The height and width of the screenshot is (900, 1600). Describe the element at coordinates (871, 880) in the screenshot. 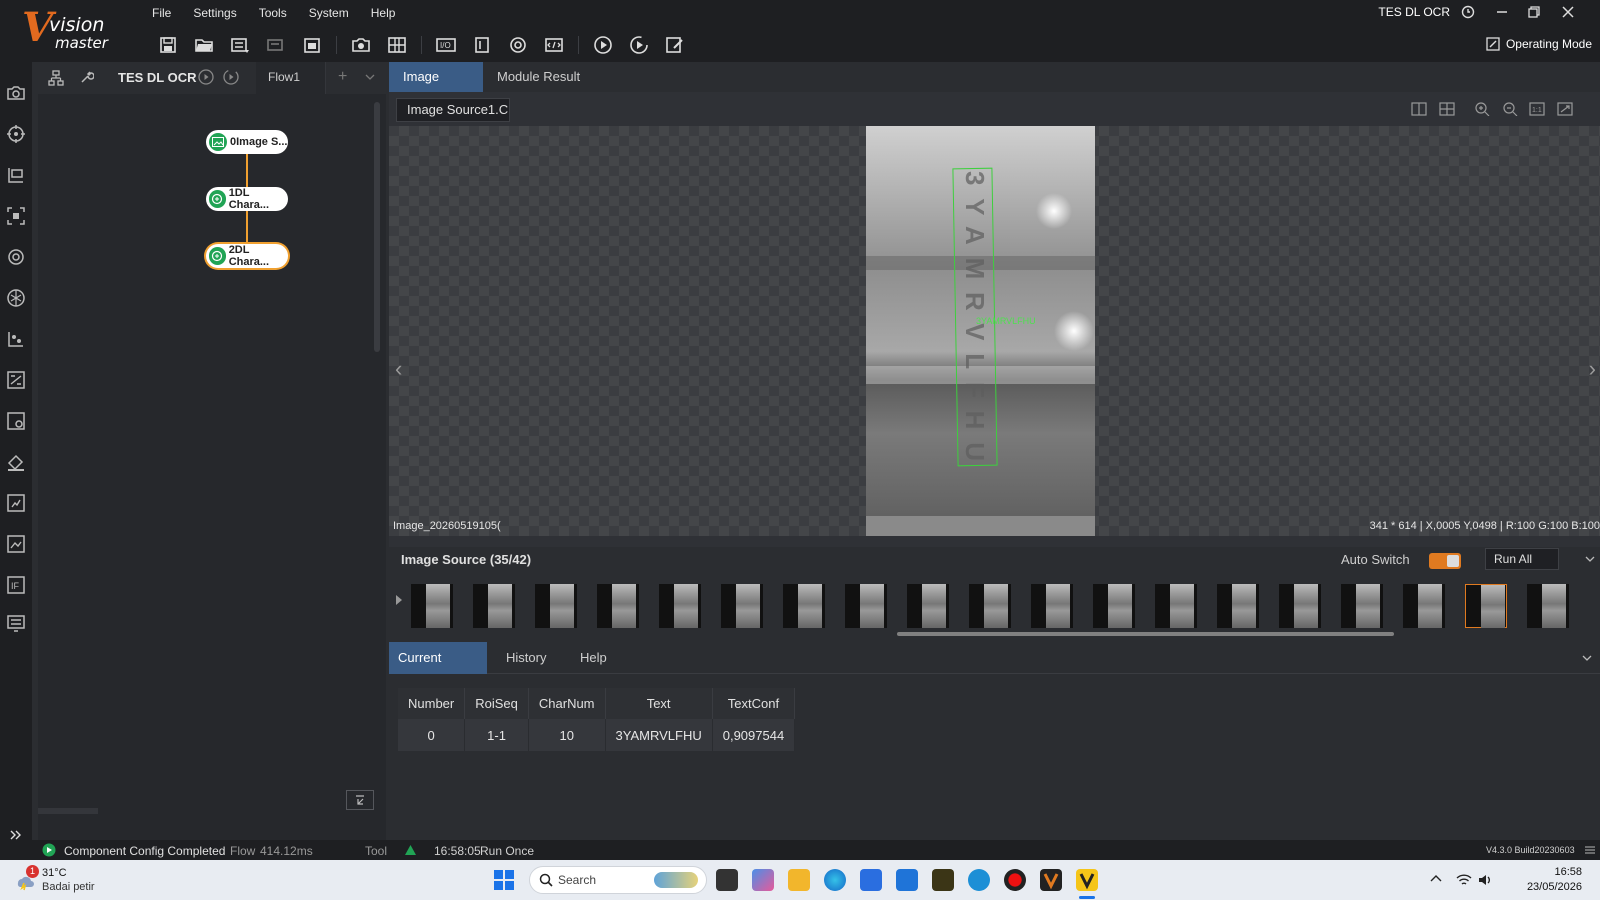

I see `store-icon` at that location.